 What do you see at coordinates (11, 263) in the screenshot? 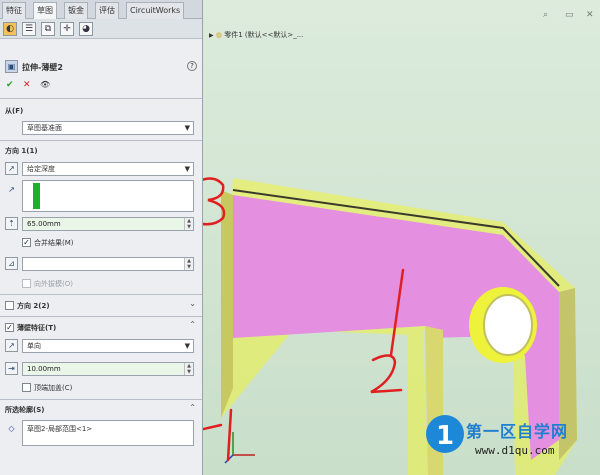
I see `draft-icon: ⊿` at bounding box center [11, 263].